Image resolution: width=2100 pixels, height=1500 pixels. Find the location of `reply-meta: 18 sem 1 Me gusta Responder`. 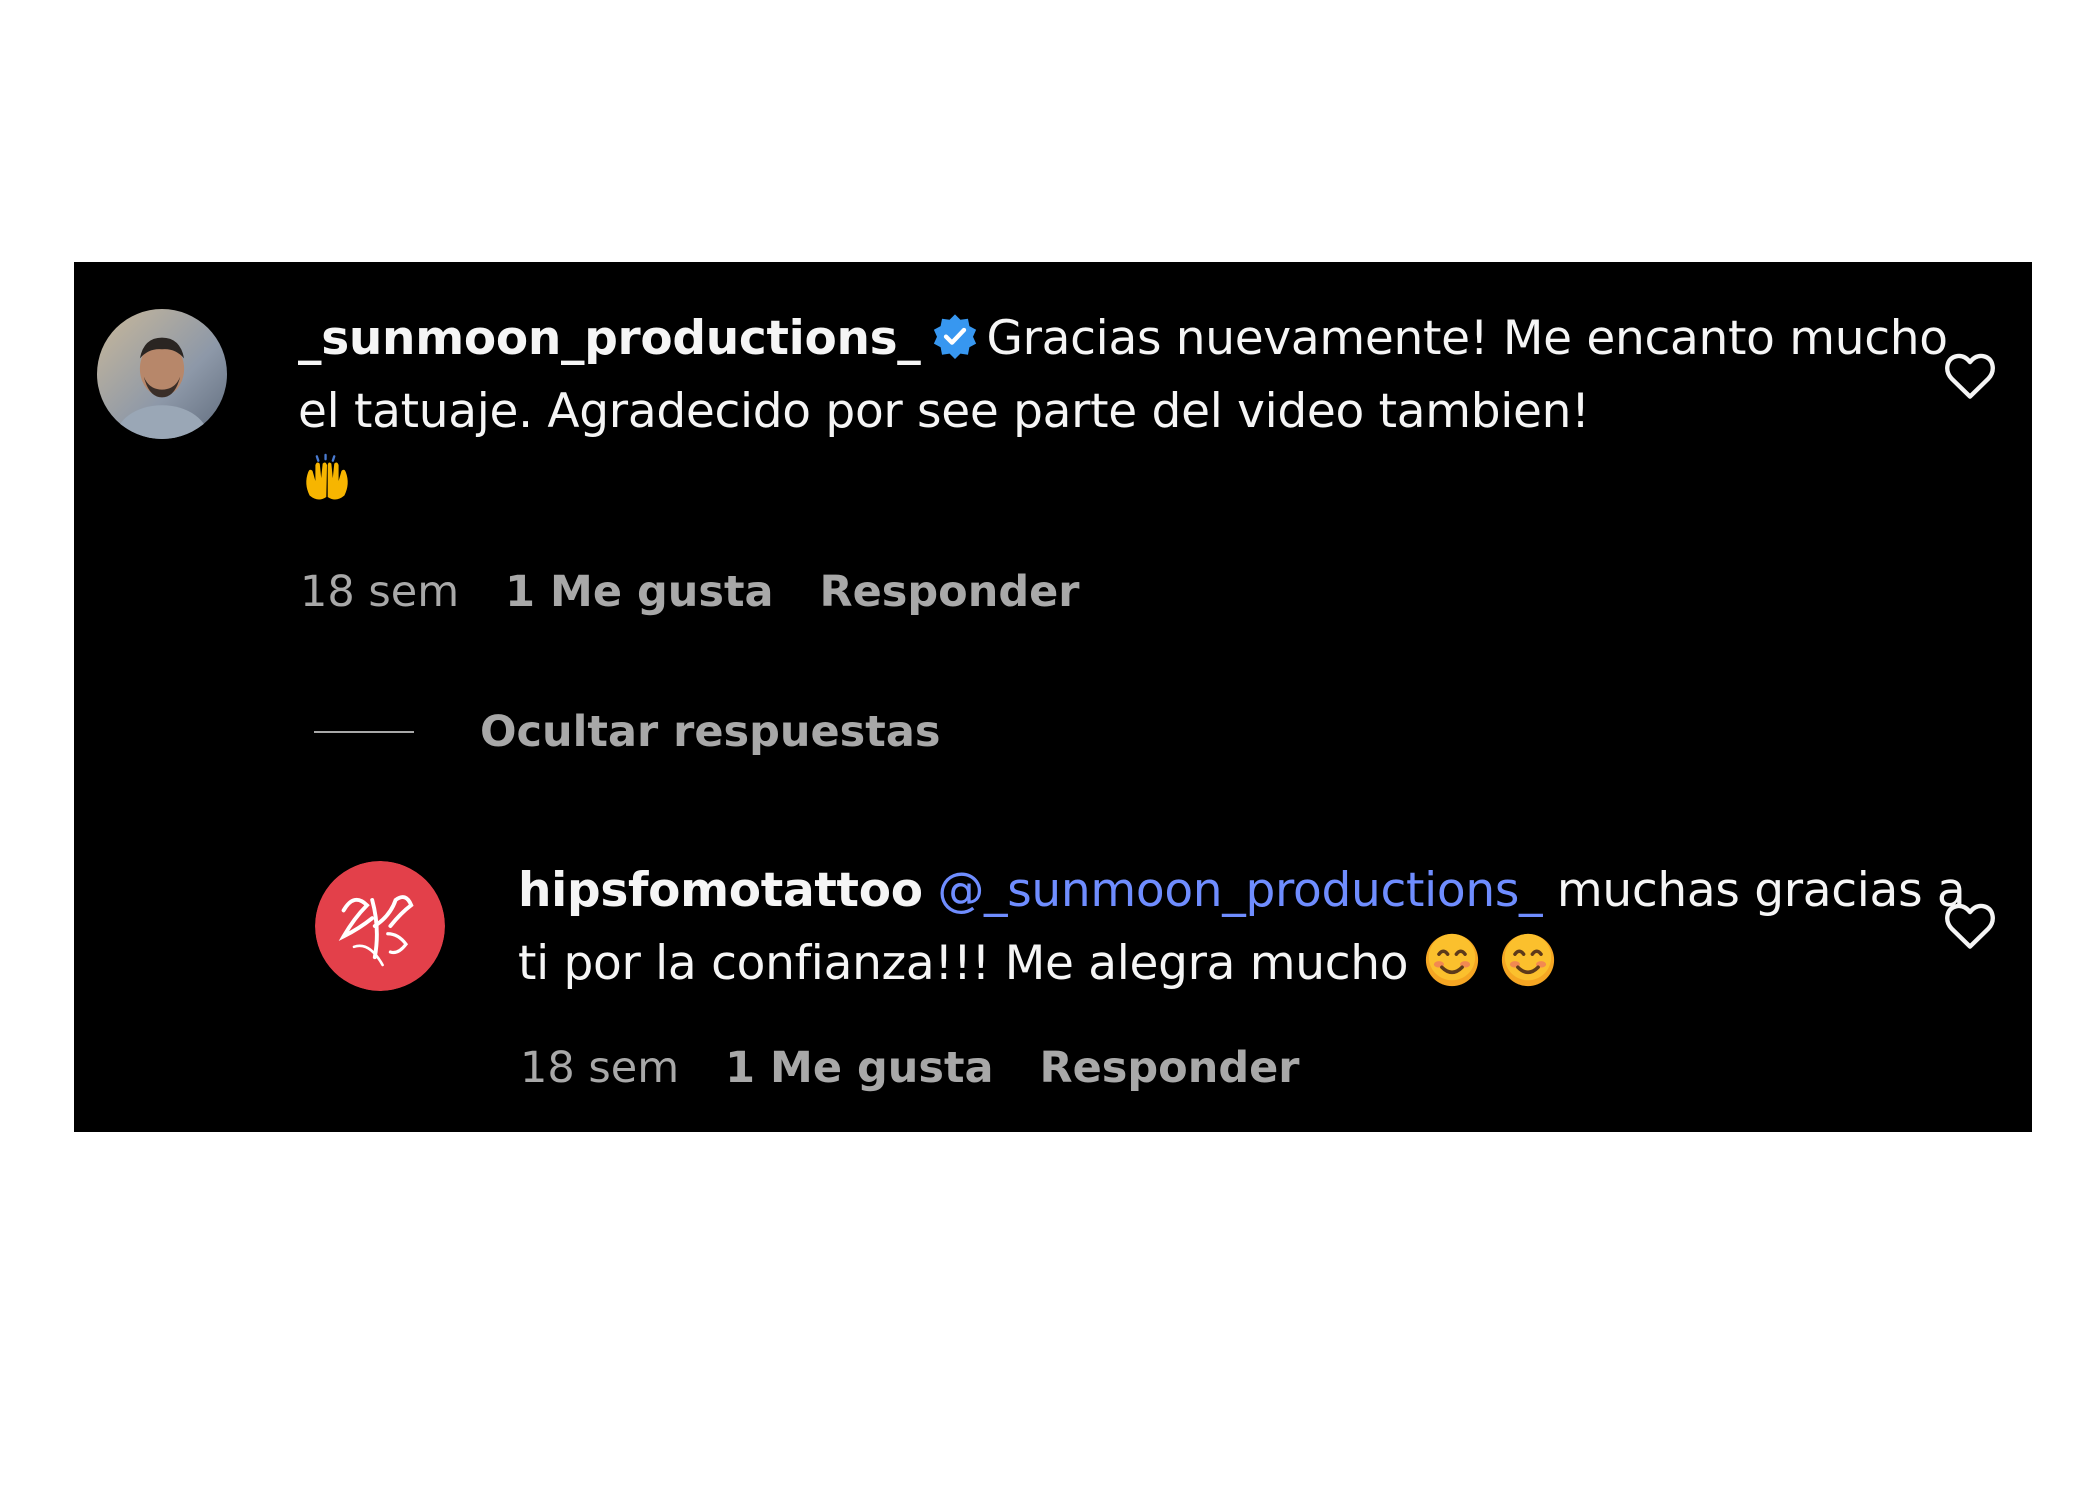

reply-meta: 18 sem 1 Me gusta Responder is located at coordinates (932, 1068).